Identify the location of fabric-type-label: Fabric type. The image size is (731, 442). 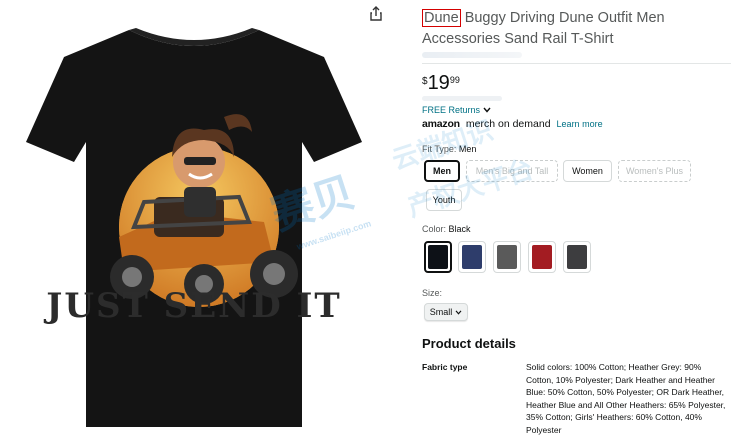
(445, 367).